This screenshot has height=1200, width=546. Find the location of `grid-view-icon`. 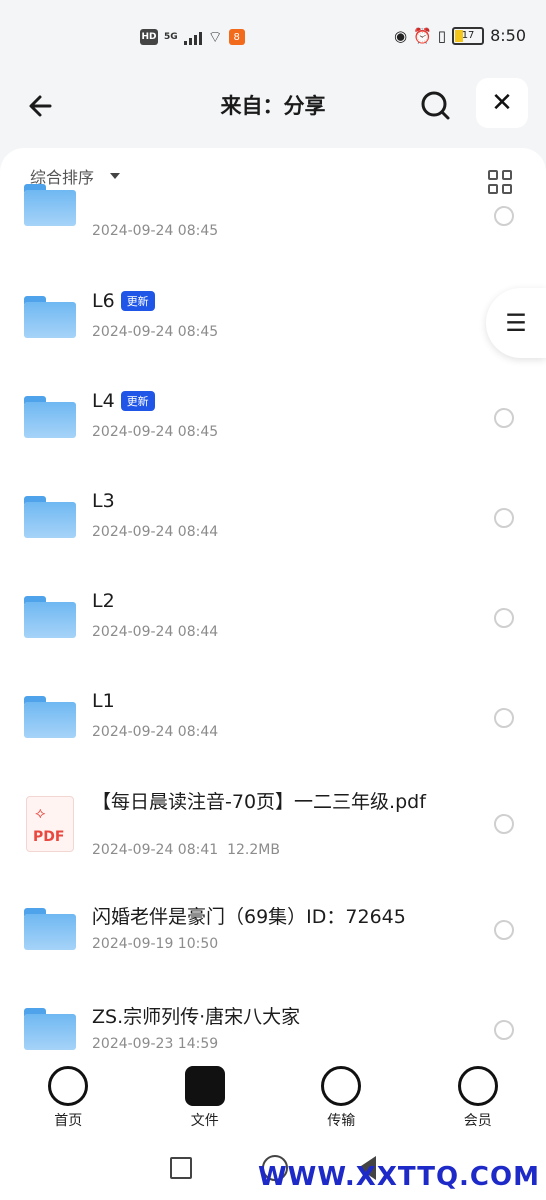

grid-view-icon is located at coordinates (500, 182).